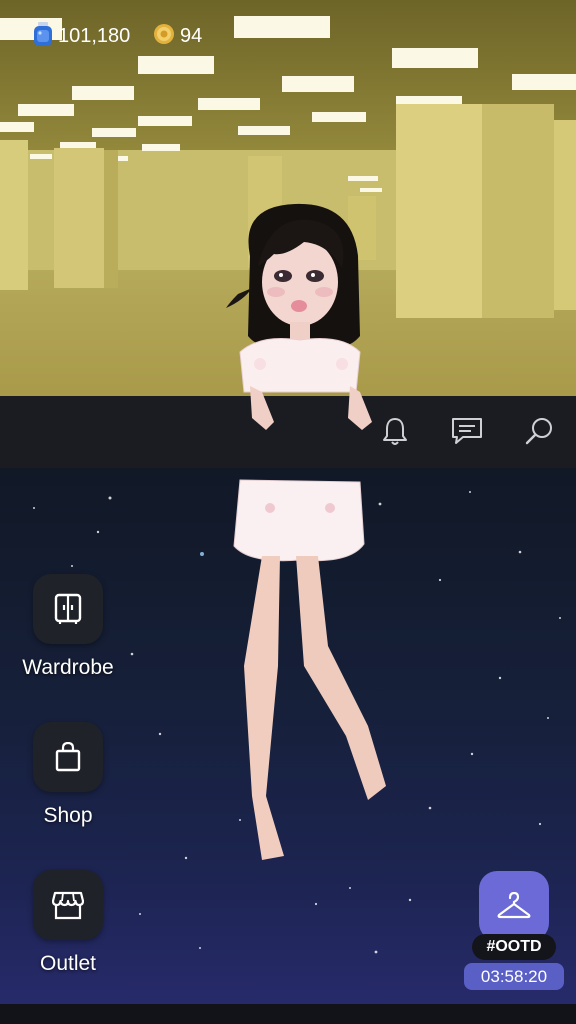 Image resolution: width=576 pixels, height=1024 pixels. I want to click on storefront-icon, so click(68, 905).